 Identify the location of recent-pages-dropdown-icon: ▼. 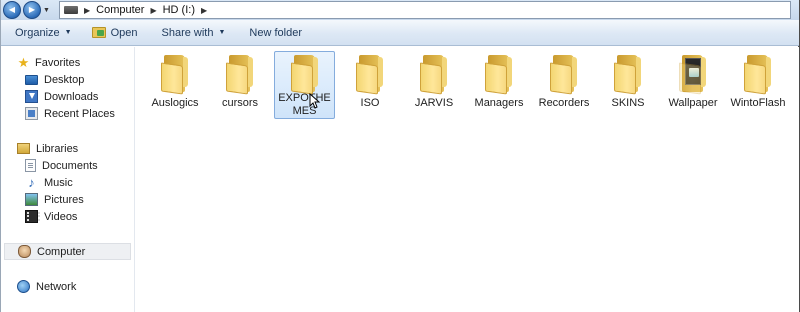
(47, 10).